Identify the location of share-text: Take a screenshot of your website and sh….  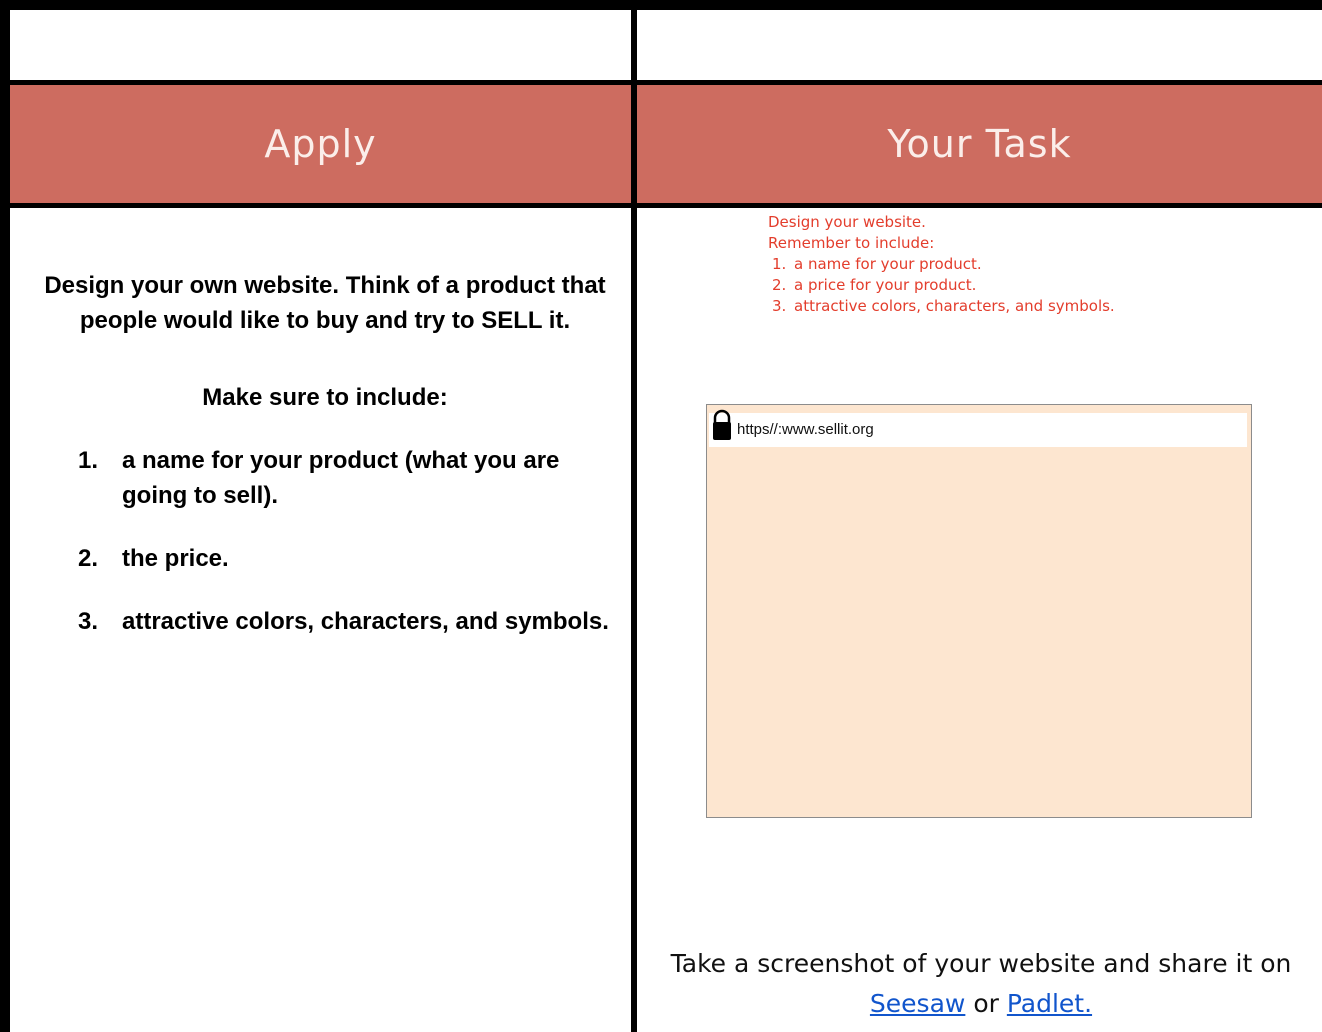
(981, 963).